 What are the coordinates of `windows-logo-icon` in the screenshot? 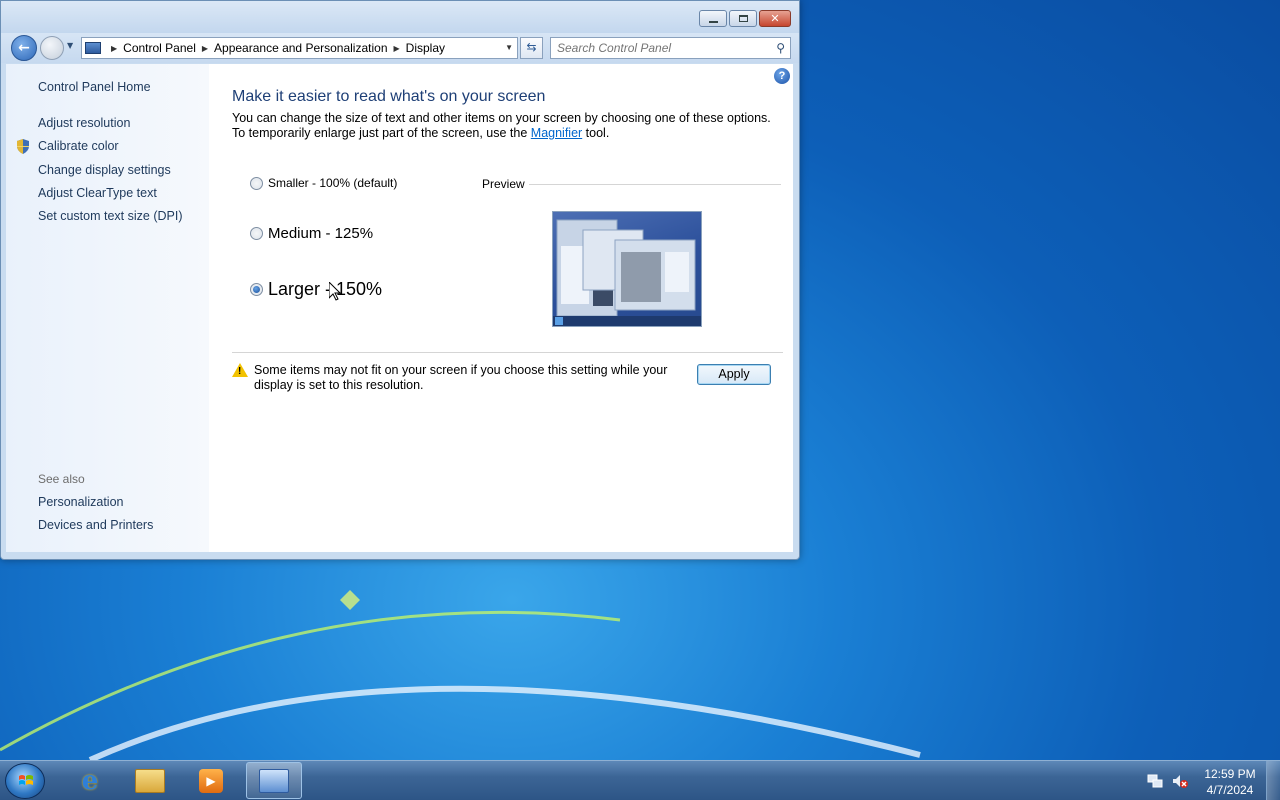 It's located at (26, 780).